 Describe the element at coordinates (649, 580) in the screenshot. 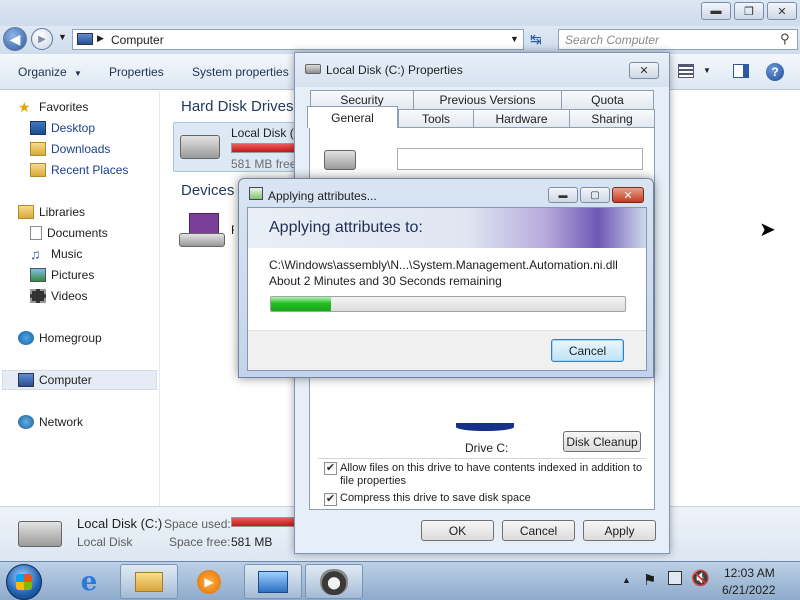

I see `action-center-flag-icon: ⚑` at that location.